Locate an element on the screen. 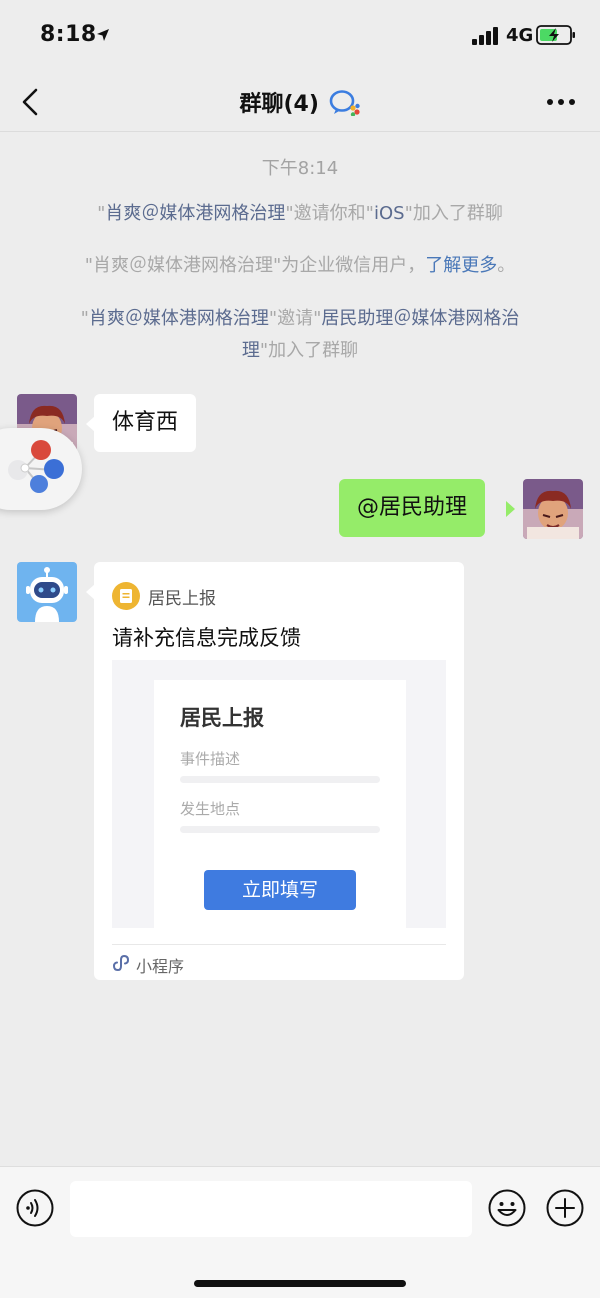 The height and width of the screenshot is (1298, 600). my-avatar is located at coordinates (553, 509).